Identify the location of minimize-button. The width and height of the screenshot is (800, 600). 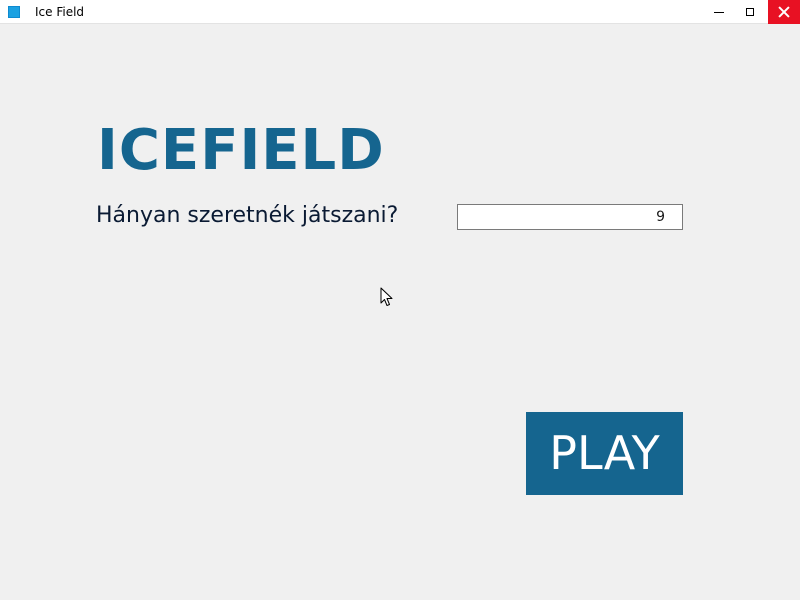
(718, 12).